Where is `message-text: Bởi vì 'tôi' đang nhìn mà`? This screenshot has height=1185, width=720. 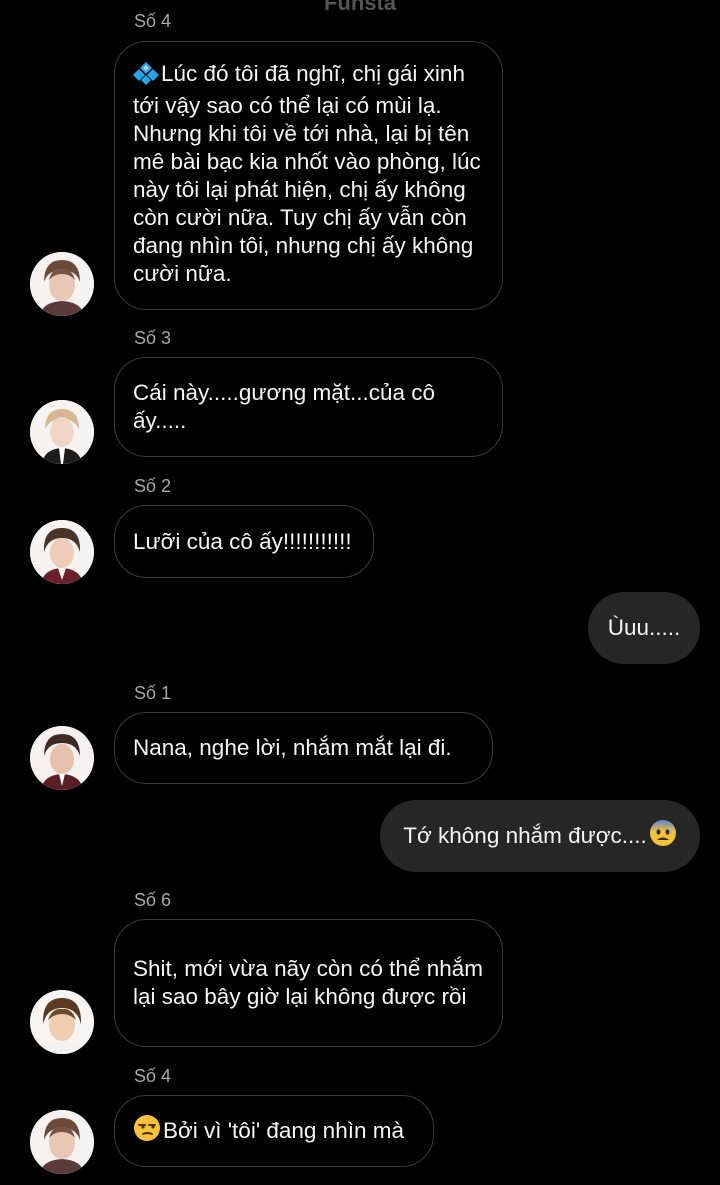
message-text: Bởi vì 'tôi' đang nhìn mà is located at coordinates (283, 1130).